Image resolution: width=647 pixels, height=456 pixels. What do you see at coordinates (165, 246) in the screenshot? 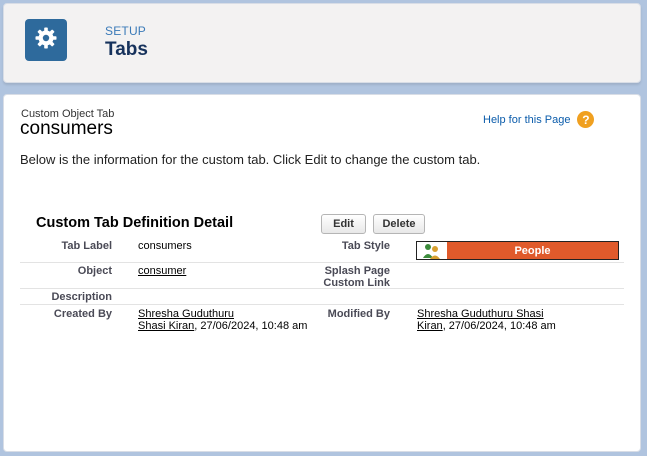
I see `tab-label-value: consumers` at bounding box center [165, 246].